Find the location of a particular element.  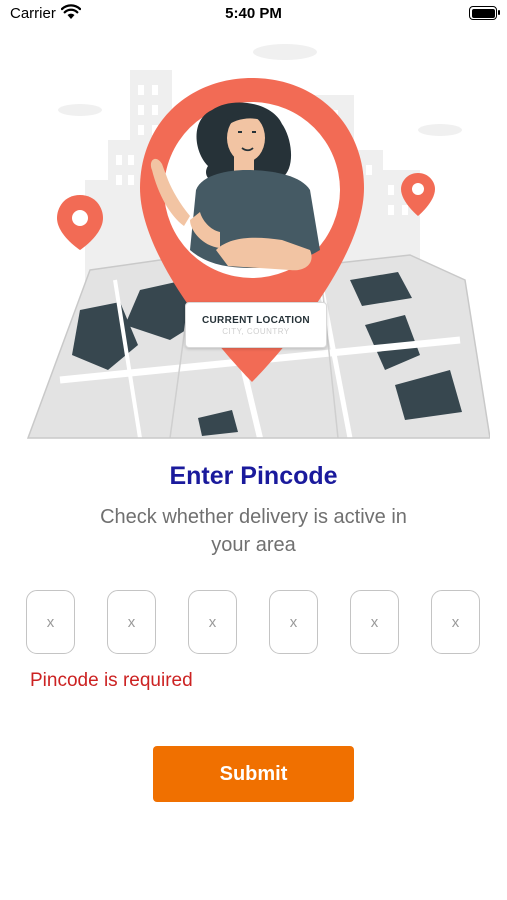

status-time: 5:40 PM is located at coordinates (253, 13).